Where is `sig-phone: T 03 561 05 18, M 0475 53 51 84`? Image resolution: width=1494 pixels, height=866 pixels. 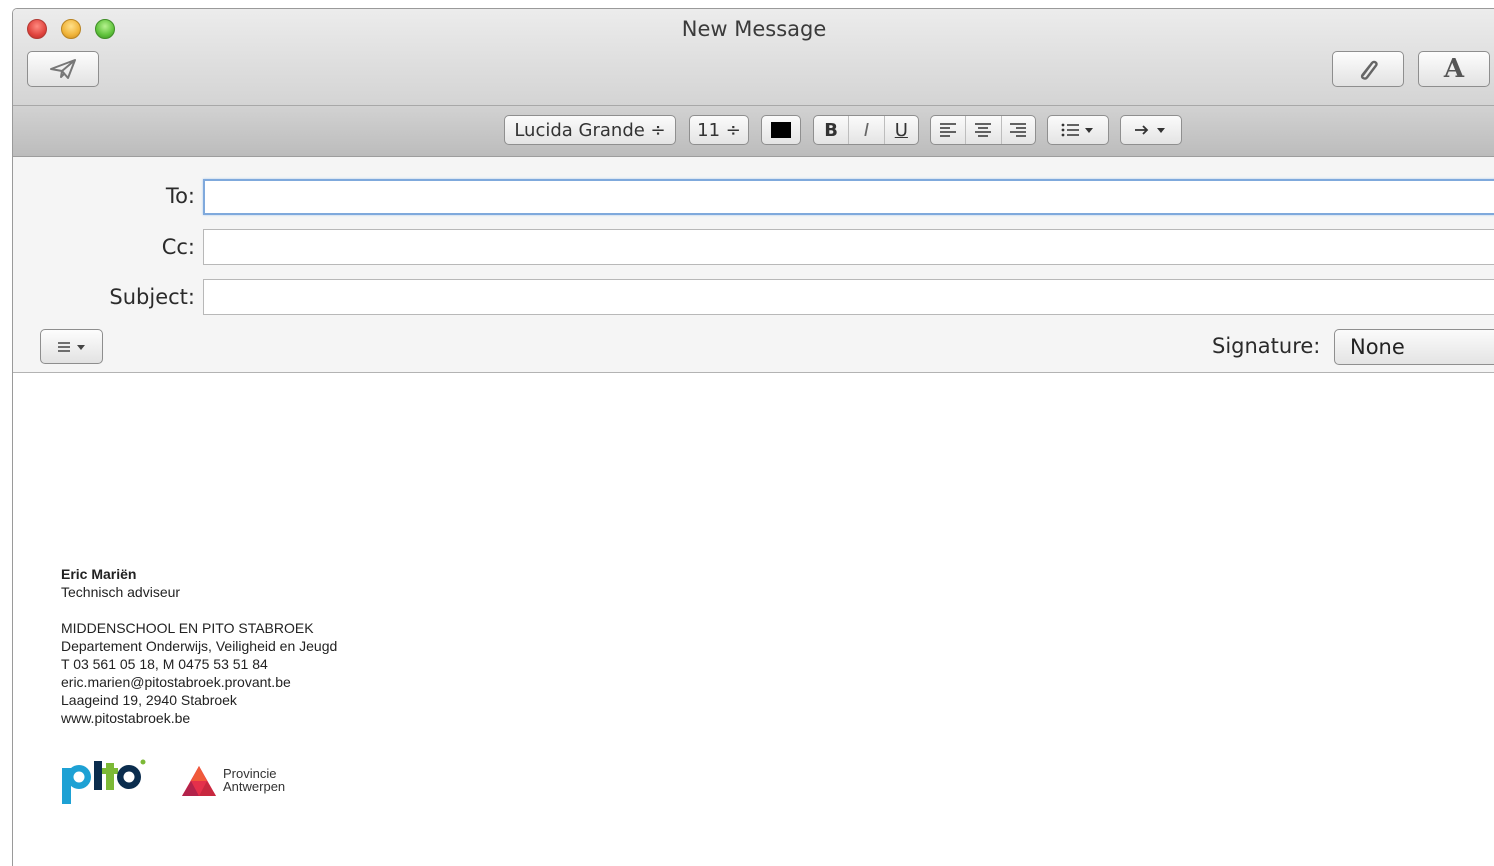 sig-phone: T 03 561 05 18, M 0475 53 51 84 is located at coordinates (164, 664).